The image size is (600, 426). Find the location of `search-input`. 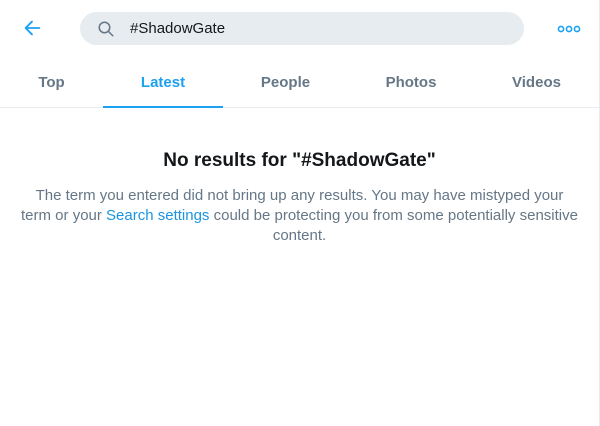

search-input is located at coordinates (320, 28).